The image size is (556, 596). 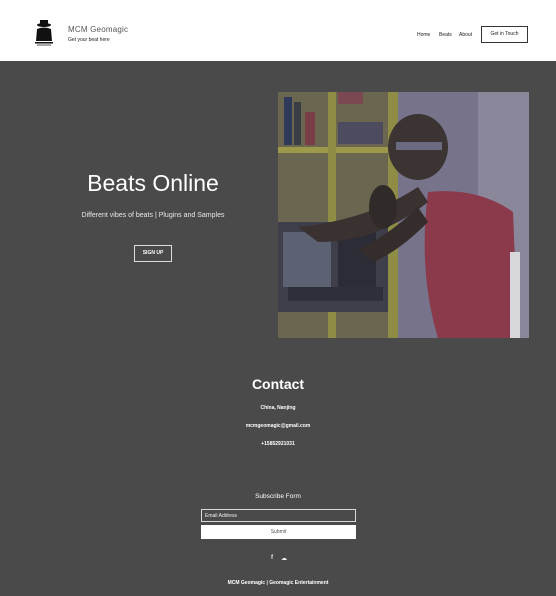 What do you see at coordinates (153, 183) in the screenshot?
I see `hero-title: Beats Online` at bounding box center [153, 183].